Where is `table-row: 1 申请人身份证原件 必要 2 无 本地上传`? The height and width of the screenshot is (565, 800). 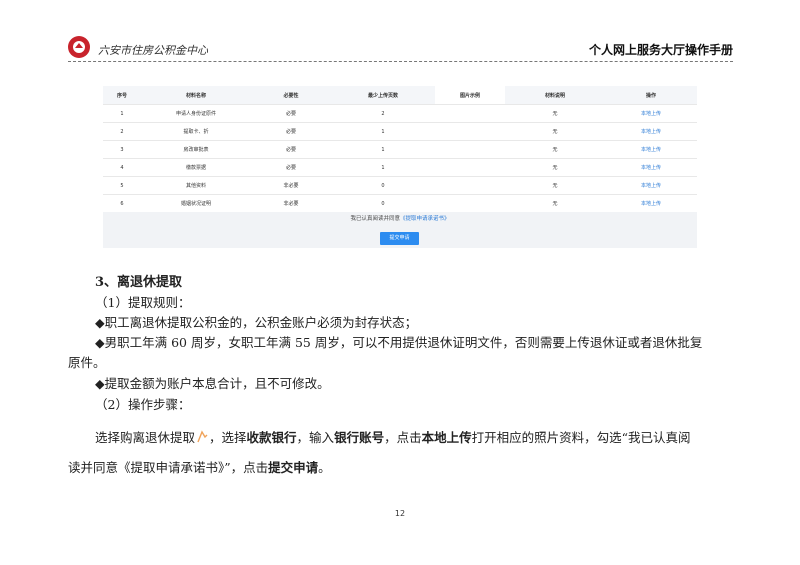 table-row: 1 申请人身份证原件 必要 2 无 本地上传 is located at coordinates (400, 113).